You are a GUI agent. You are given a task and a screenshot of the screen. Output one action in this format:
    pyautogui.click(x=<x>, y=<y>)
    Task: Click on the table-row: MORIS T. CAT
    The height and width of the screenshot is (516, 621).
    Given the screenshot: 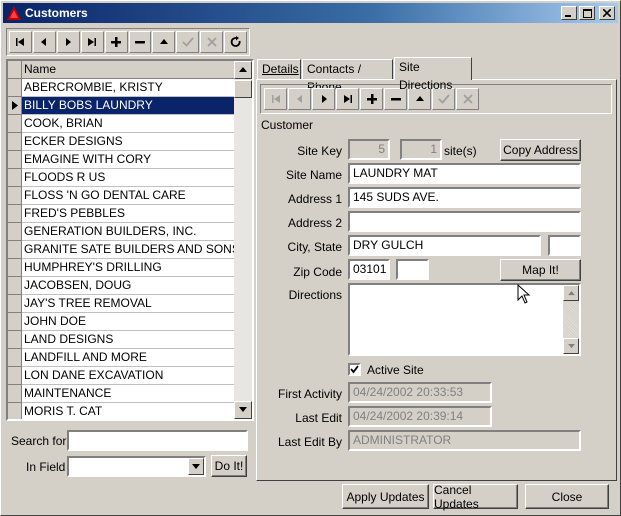 What is the action you would take?
    pyautogui.click(x=121, y=411)
    